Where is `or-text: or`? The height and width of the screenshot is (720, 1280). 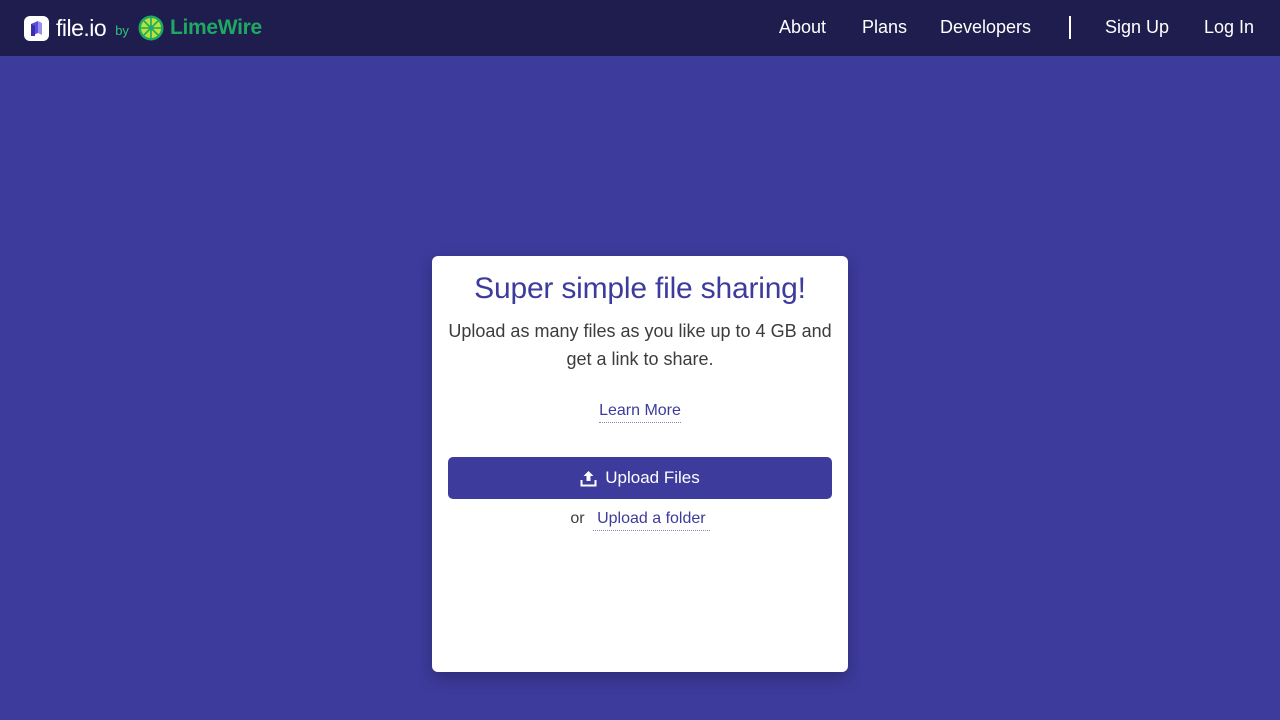 or-text: or is located at coordinates (577, 518).